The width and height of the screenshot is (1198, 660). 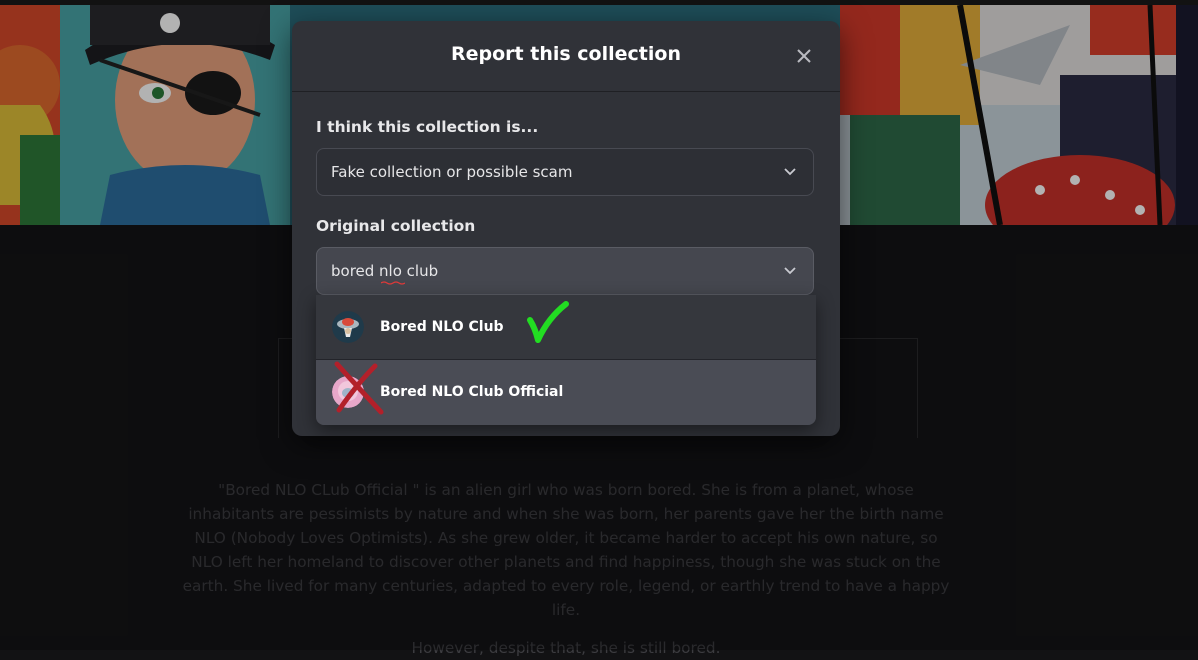 What do you see at coordinates (359, 388) in the screenshot?
I see `cross-mark-icon` at bounding box center [359, 388].